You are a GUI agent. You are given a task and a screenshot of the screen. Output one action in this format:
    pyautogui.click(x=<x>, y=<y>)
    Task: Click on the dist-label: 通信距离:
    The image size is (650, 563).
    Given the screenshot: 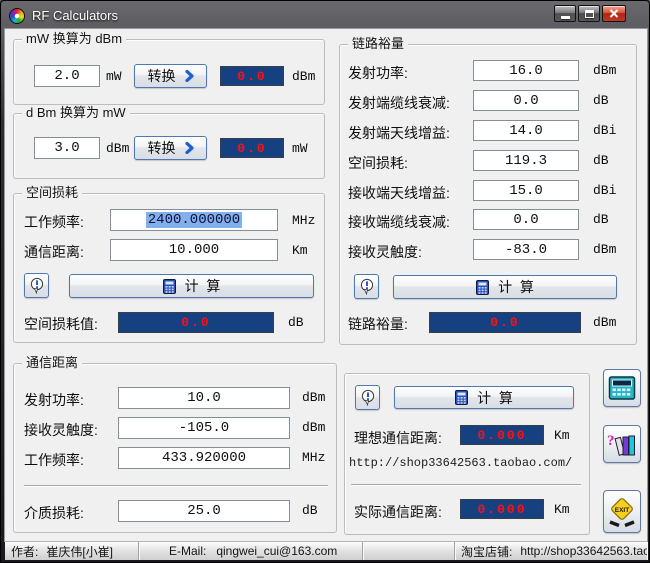 What is the action you would take?
    pyautogui.click(x=54, y=252)
    